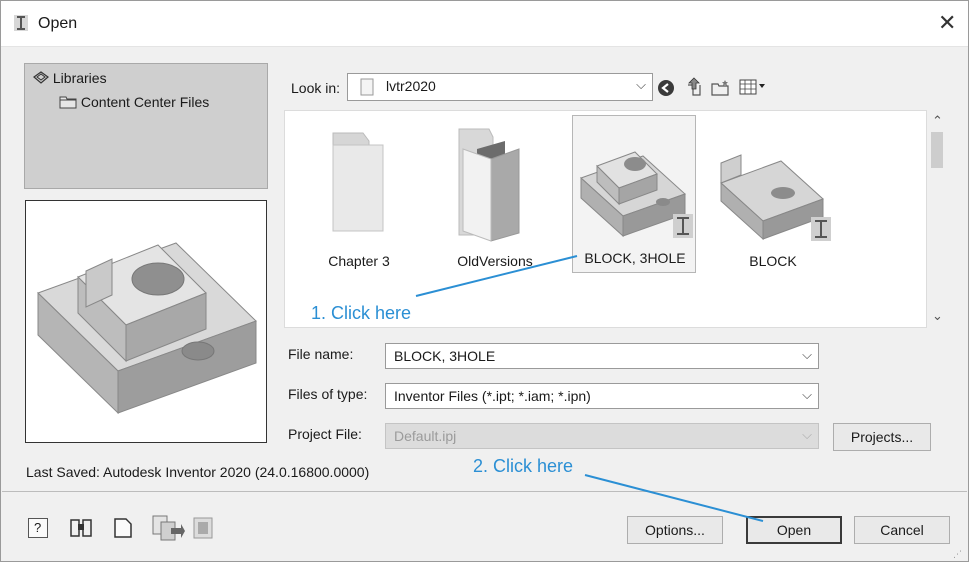 This screenshot has width=969, height=563. What do you see at coordinates (902, 530) in the screenshot?
I see `cancel-button: Cancel` at bounding box center [902, 530].